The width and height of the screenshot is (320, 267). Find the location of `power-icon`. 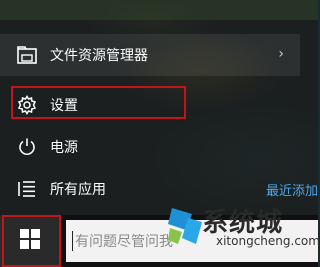

power-icon is located at coordinates (27, 147).